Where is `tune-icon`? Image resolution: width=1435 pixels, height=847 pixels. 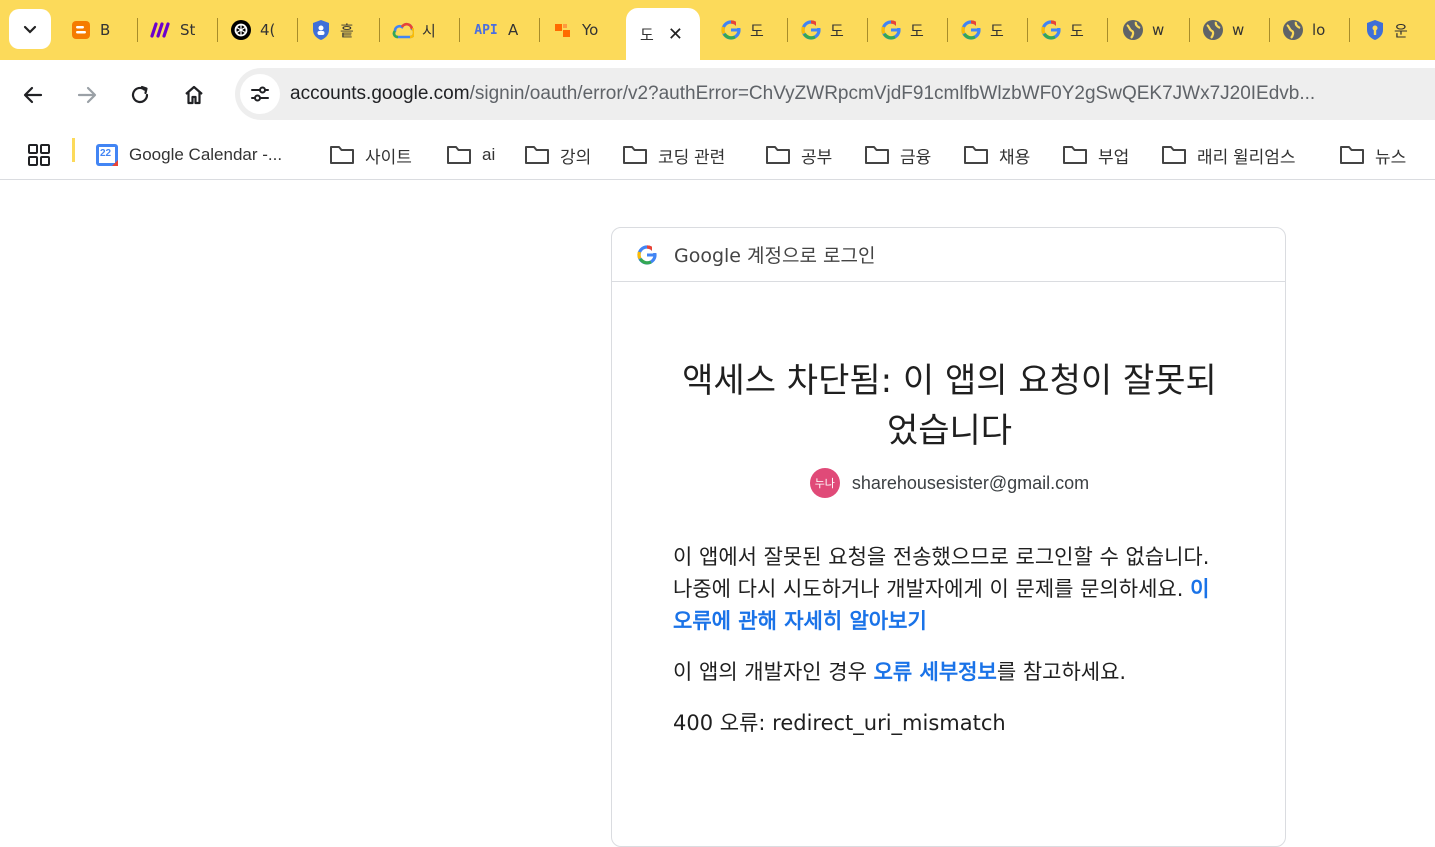
tune-icon is located at coordinates (260, 94).